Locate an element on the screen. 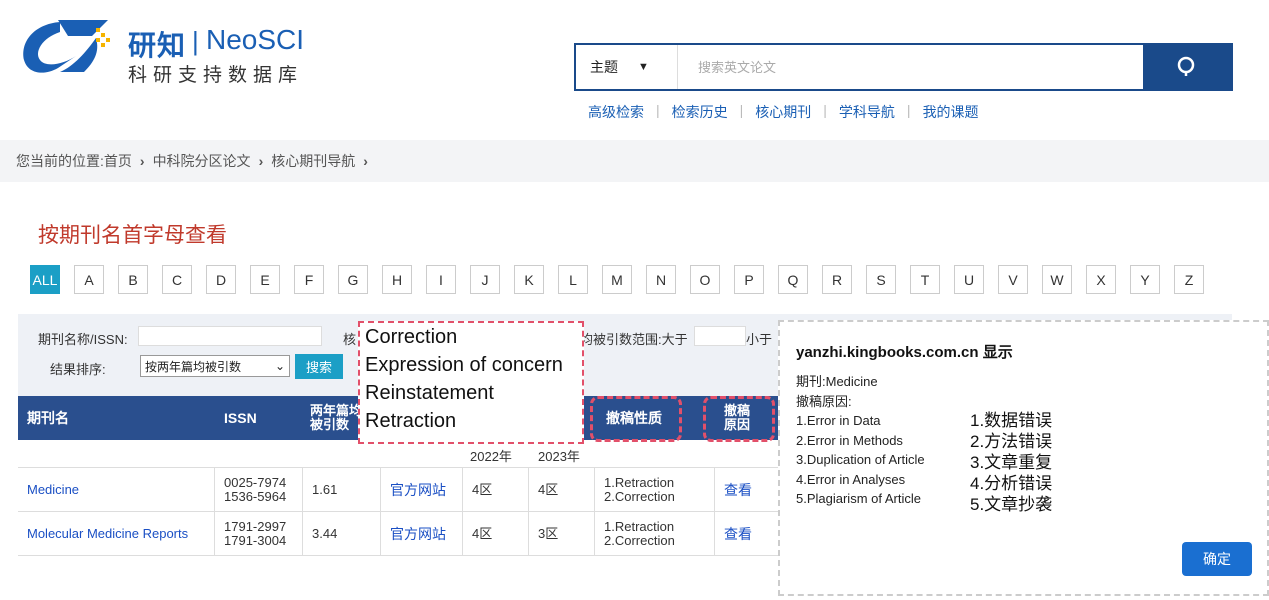 Image resolution: width=1269 pixels, height=600 pixels. search-icon is located at coordinates (1186, 66).